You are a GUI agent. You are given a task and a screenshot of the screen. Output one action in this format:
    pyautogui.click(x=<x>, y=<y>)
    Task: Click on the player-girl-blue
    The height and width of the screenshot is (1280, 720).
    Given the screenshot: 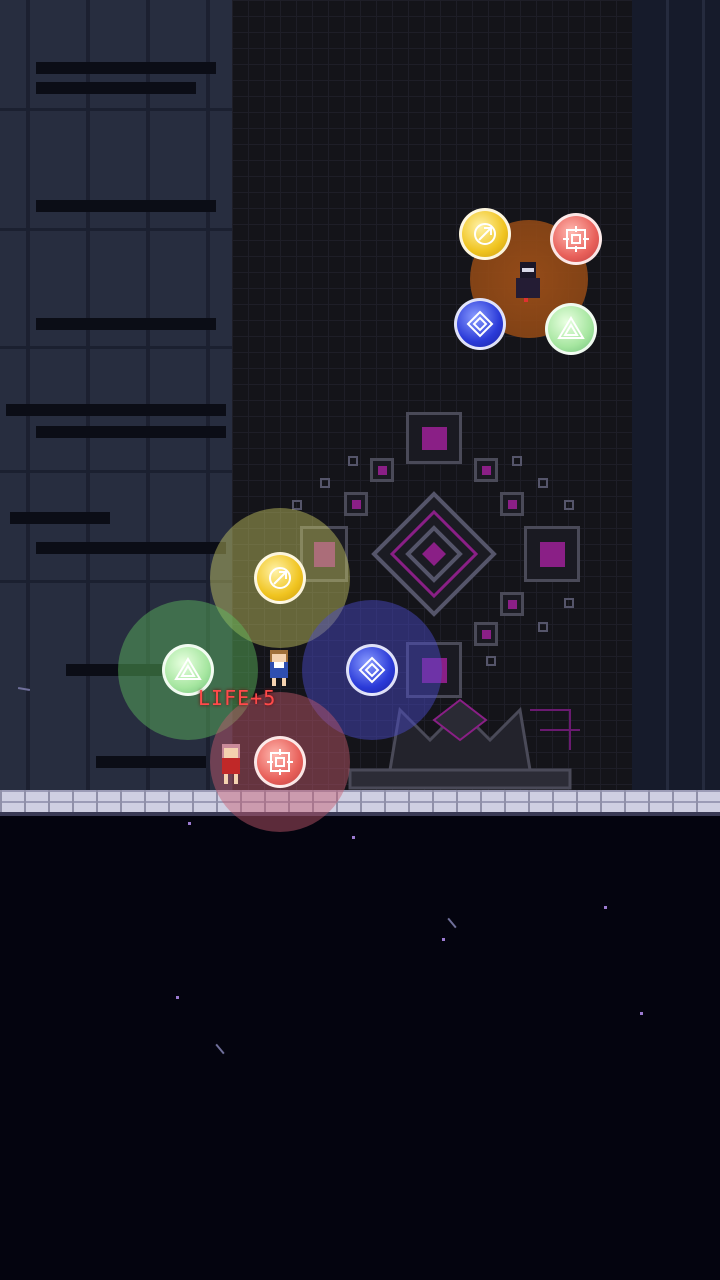 What is the action you would take?
    pyautogui.click(x=279, y=668)
    